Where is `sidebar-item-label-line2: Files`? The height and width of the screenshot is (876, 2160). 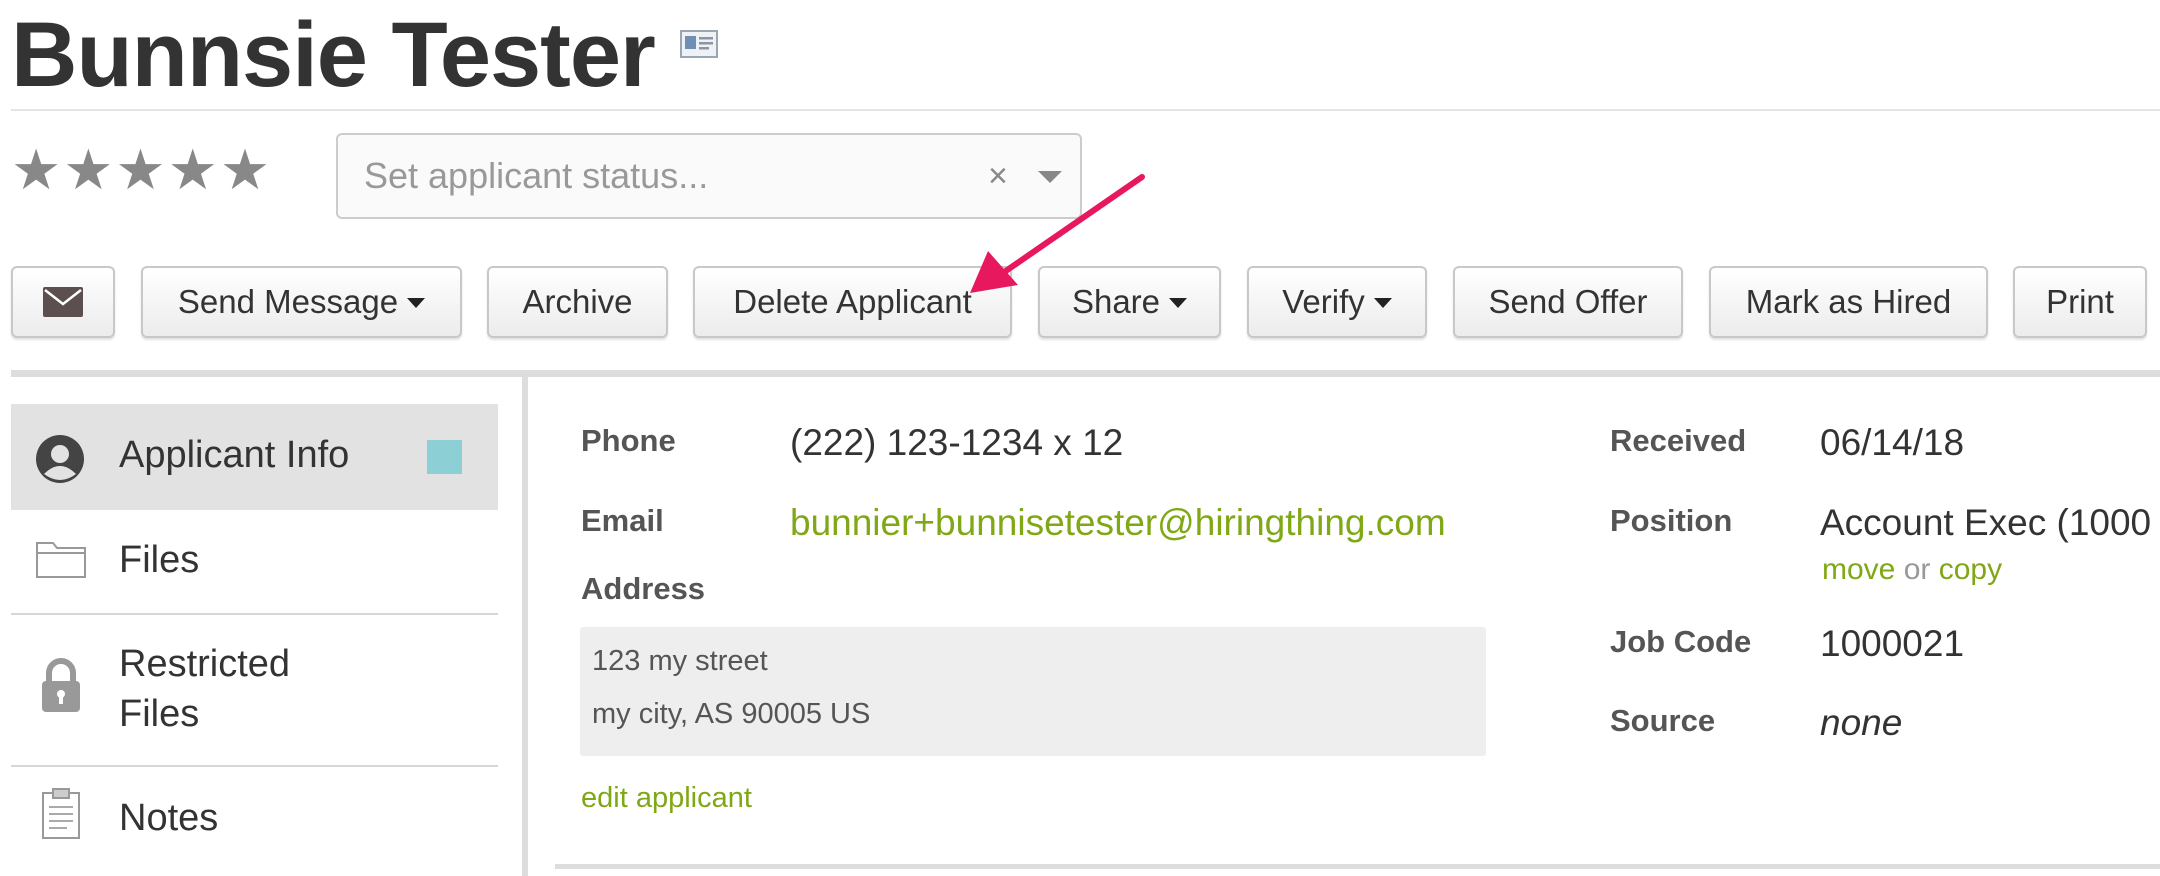
sidebar-item-label-line2: Files is located at coordinates (159, 714).